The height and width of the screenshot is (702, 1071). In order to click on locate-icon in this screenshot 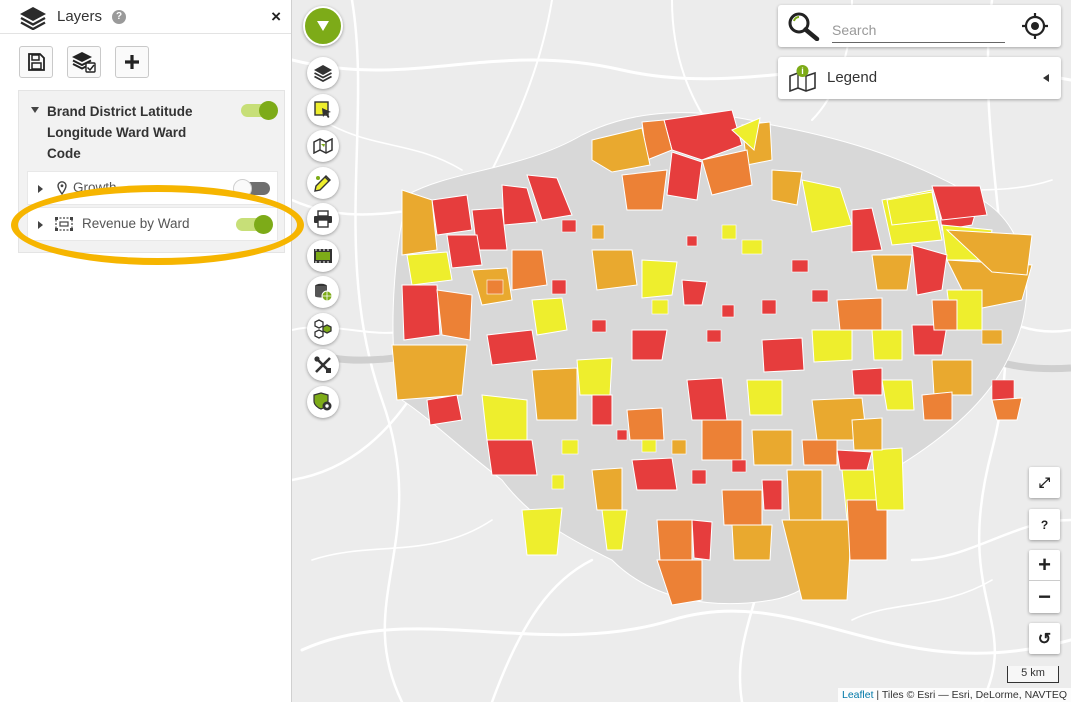, I will do `click(1035, 26)`.